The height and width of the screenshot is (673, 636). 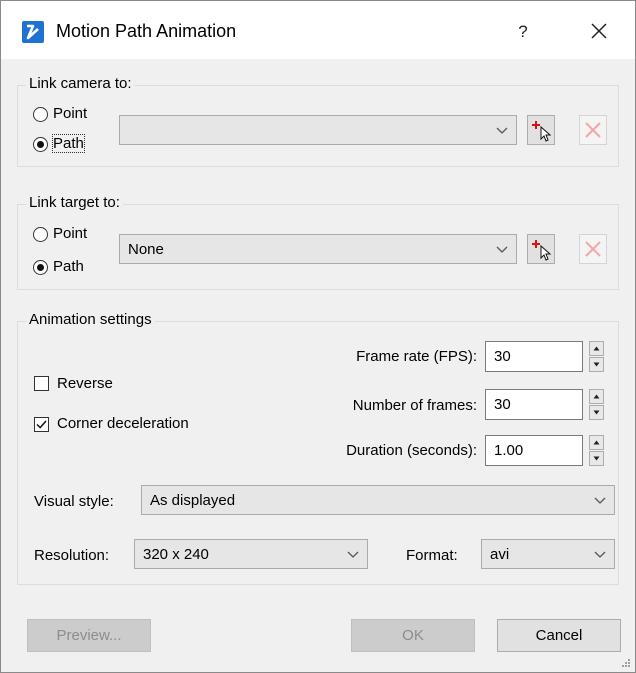 I want to click on reverse-label: Reverse, so click(x=85, y=383).